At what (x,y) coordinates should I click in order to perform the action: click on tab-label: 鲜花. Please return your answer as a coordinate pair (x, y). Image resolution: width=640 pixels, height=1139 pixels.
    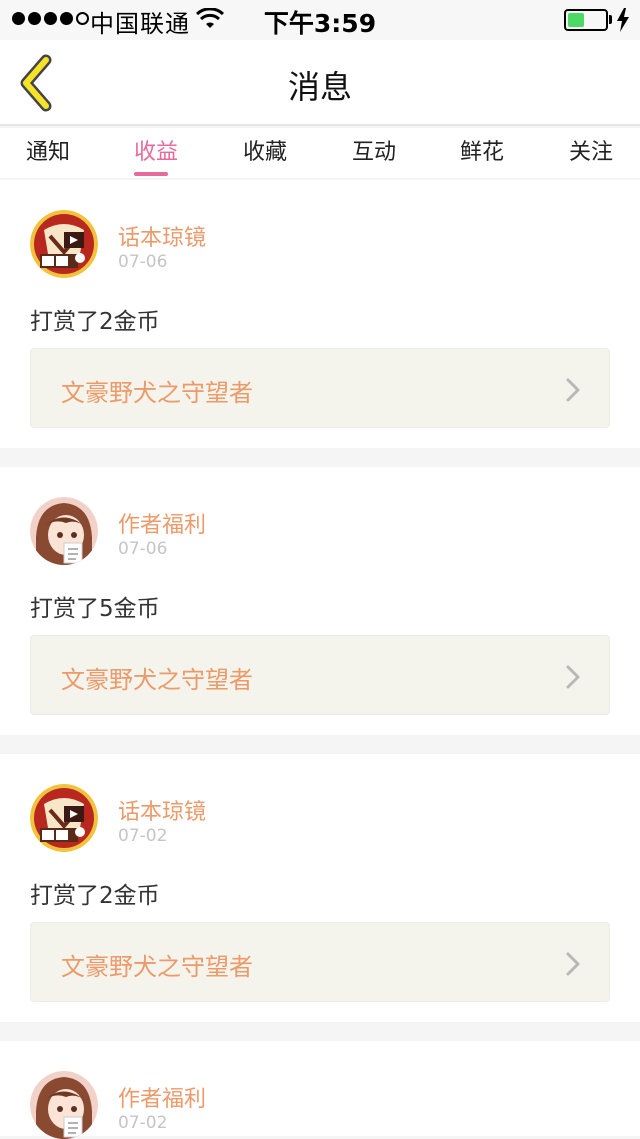
    Looking at the image, I should click on (481, 152).